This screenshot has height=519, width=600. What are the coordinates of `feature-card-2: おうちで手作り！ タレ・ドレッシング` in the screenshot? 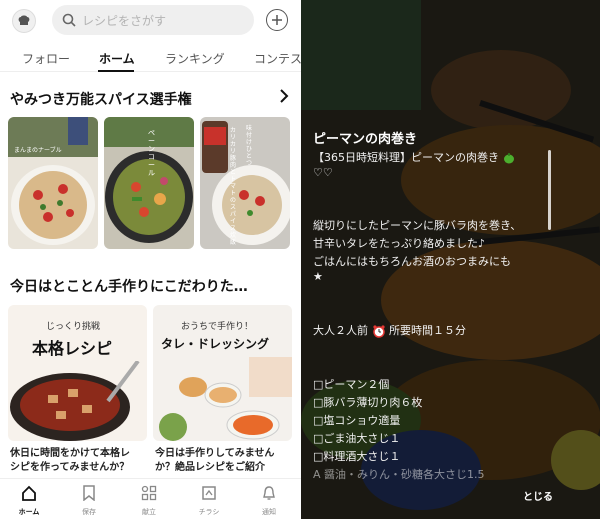 It's located at (222, 373).